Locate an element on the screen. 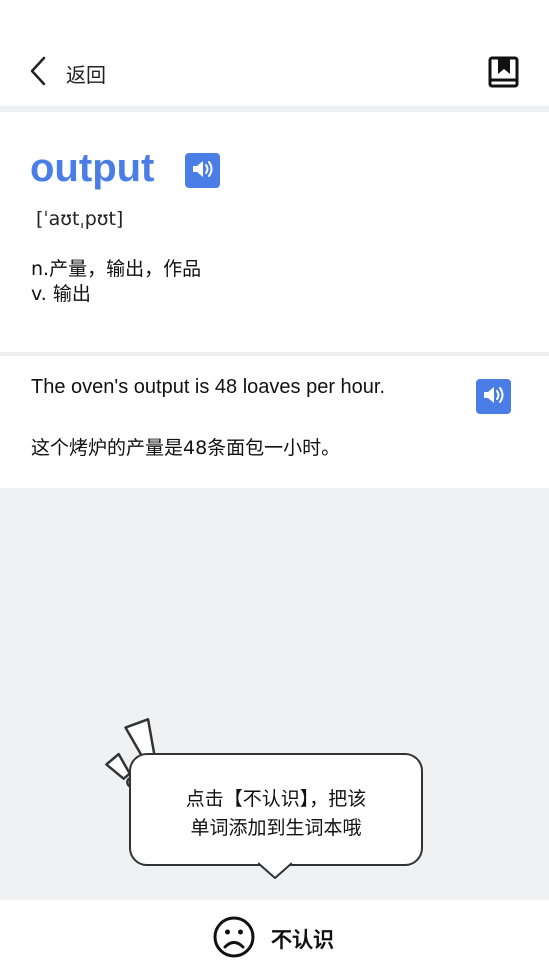 Image resolution: width=549 pixels, height=976 pixels. back-button: 返回 is located at coordinates (67, 73).